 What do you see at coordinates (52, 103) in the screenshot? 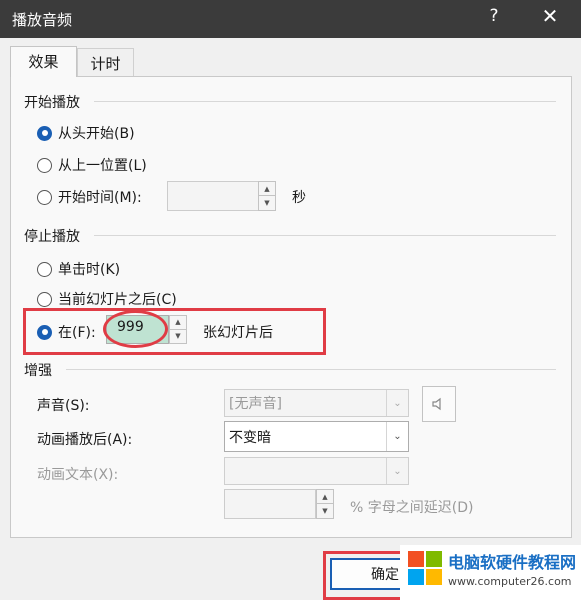
I see `start-play-title: 开始播放` at bounding box center [52, 103].